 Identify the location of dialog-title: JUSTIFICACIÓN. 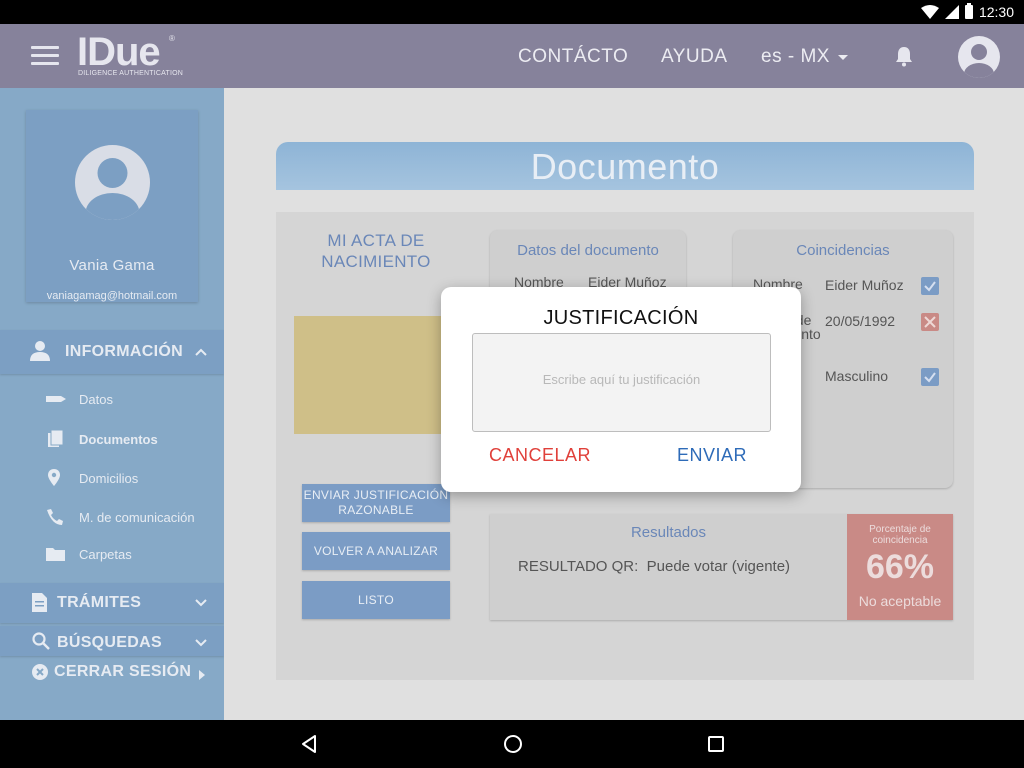
(621, 318).